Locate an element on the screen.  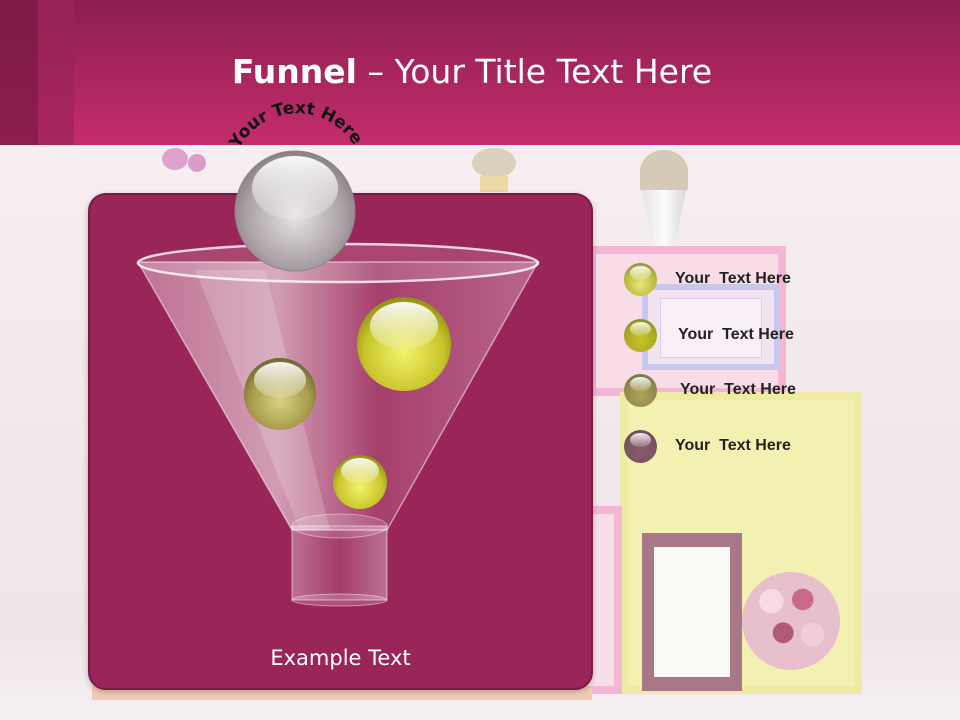
funnel-stem-top is located at coordinates (339, 526).